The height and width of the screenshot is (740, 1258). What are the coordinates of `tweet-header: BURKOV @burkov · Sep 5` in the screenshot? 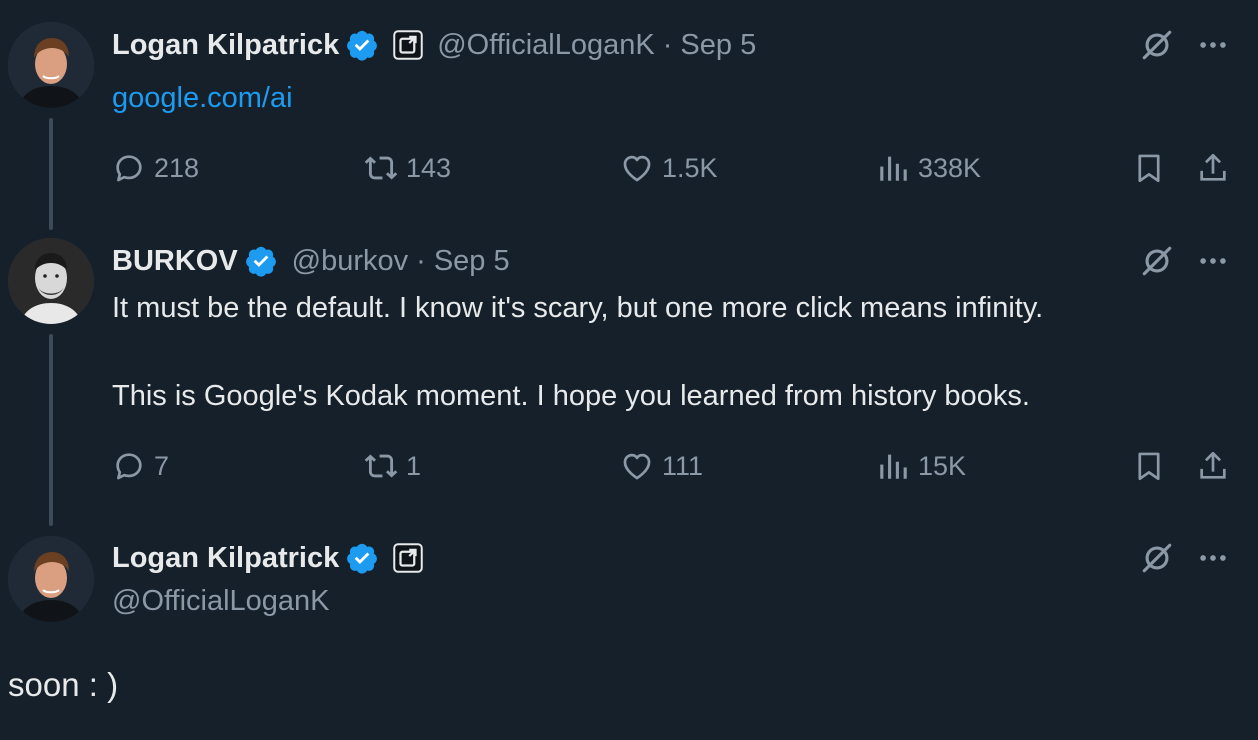 It's located at (311, 261).